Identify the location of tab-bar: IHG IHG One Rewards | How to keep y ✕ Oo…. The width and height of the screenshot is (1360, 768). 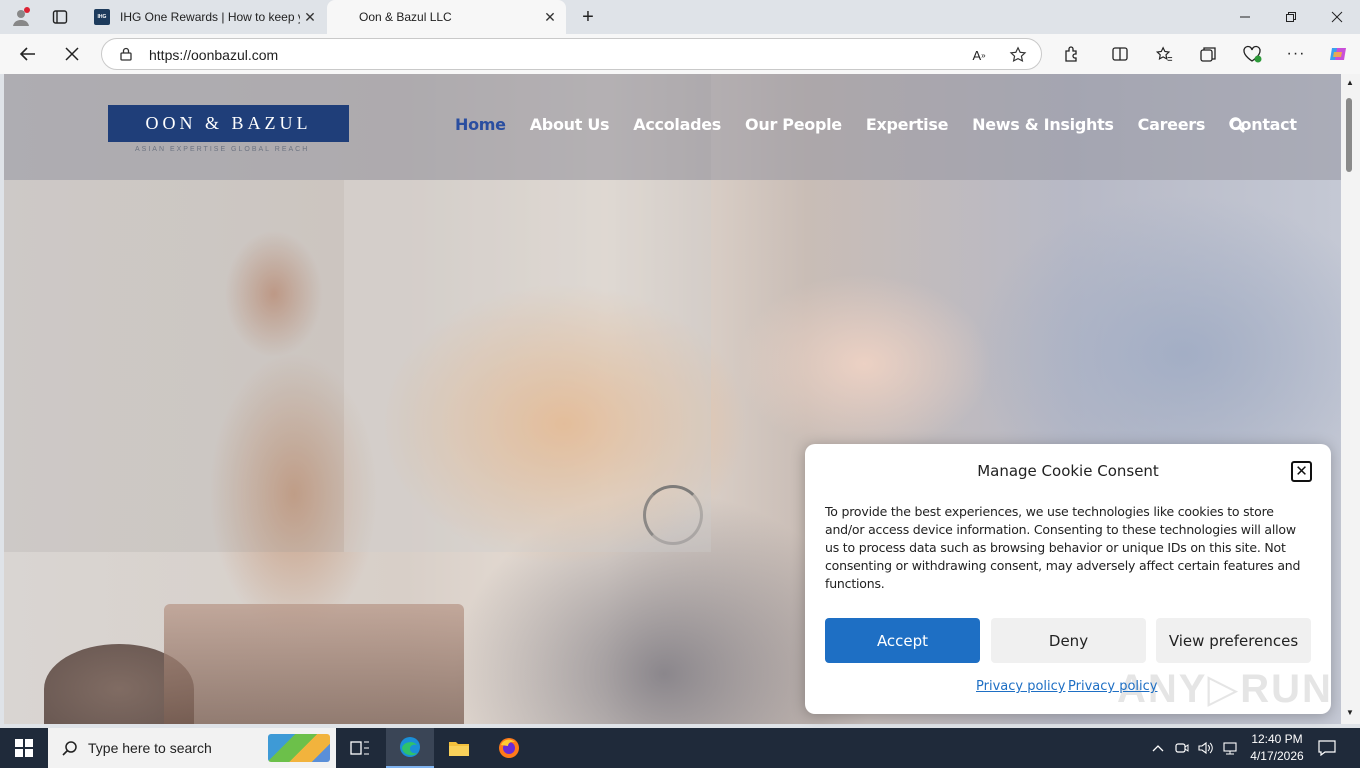
(680, 17).